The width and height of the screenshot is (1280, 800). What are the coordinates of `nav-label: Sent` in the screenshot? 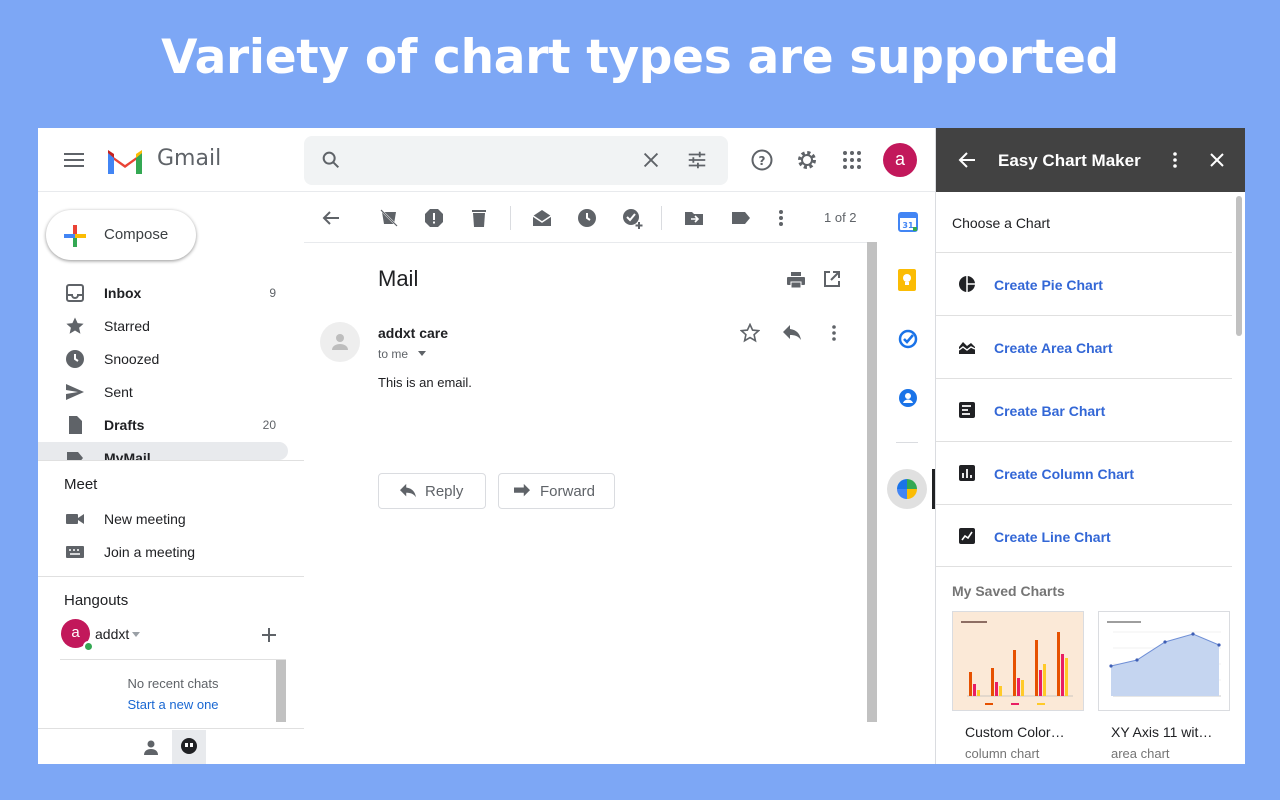 It's located at (118, 392).